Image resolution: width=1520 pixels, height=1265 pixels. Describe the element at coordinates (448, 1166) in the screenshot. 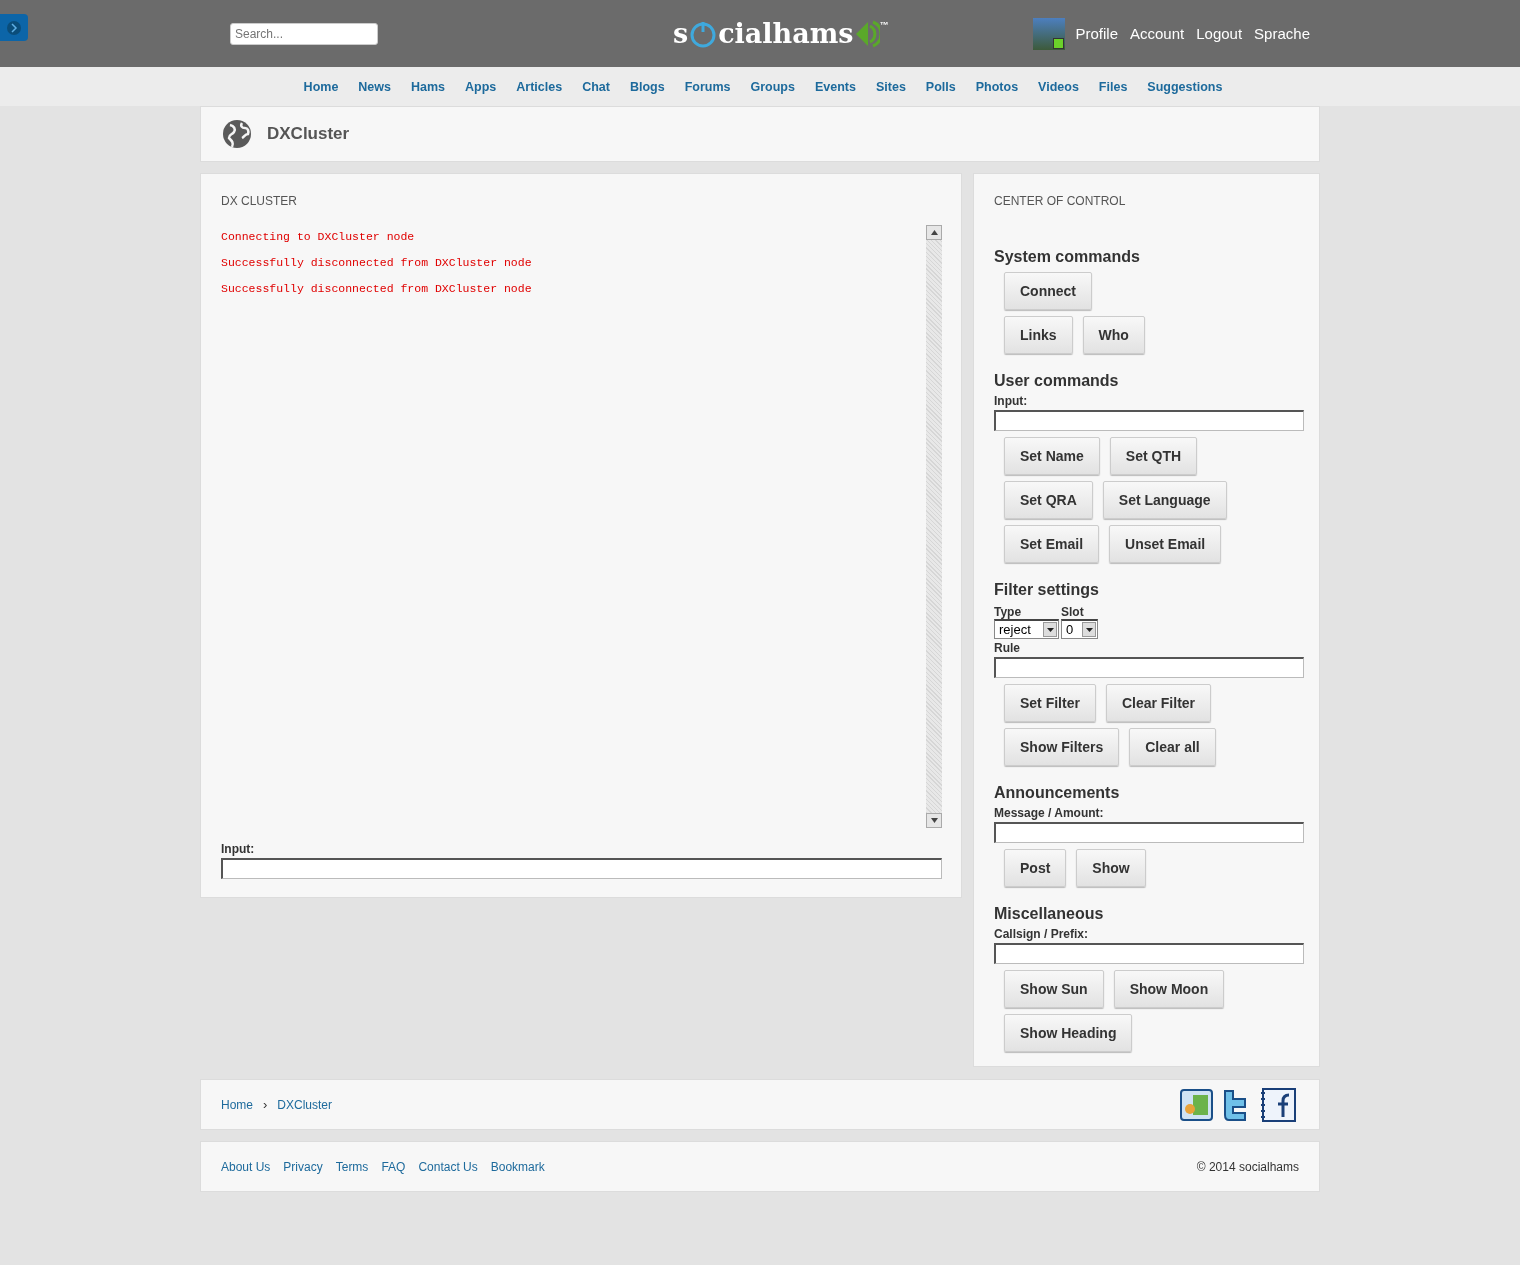

I see `footer-link: Contact Us` at that location.